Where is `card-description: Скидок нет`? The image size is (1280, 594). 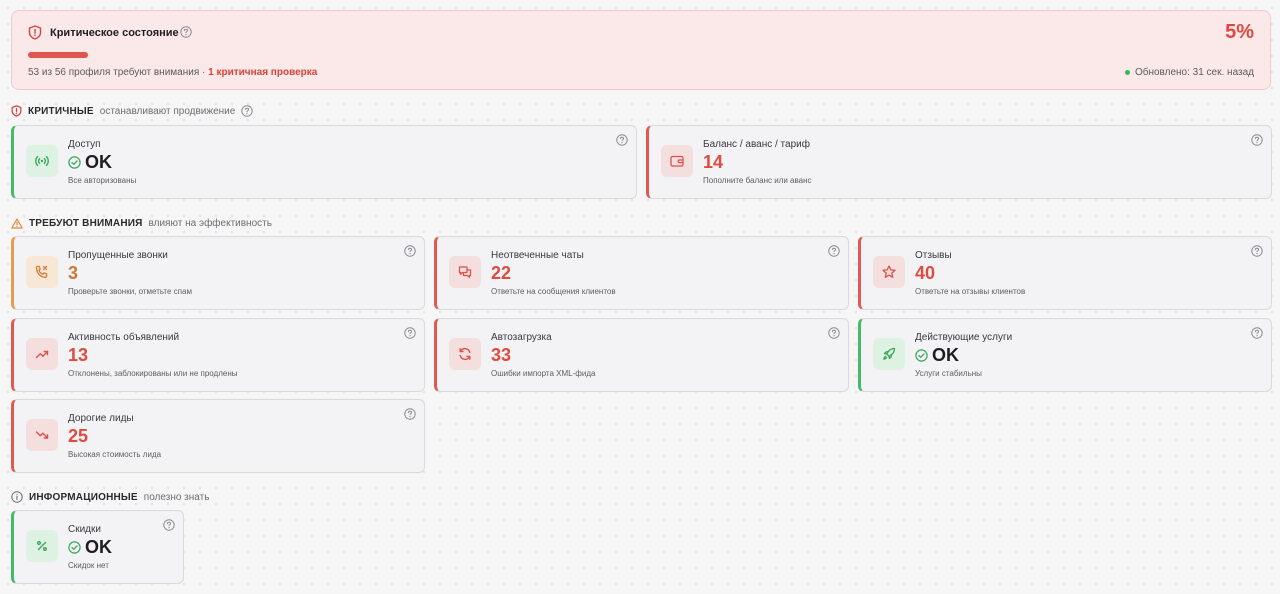
card-description: Скидок нет is located at coordinates (88, 565).